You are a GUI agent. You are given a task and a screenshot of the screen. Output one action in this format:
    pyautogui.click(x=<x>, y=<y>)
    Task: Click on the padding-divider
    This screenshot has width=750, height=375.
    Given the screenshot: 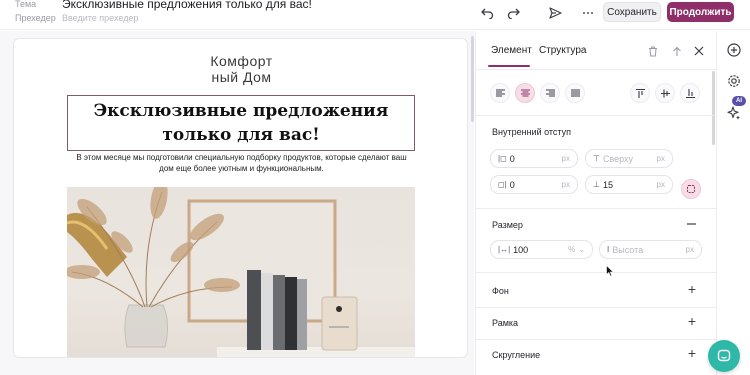 What is the action you would take?
    pyautogui.click(x=596, y=208)
    